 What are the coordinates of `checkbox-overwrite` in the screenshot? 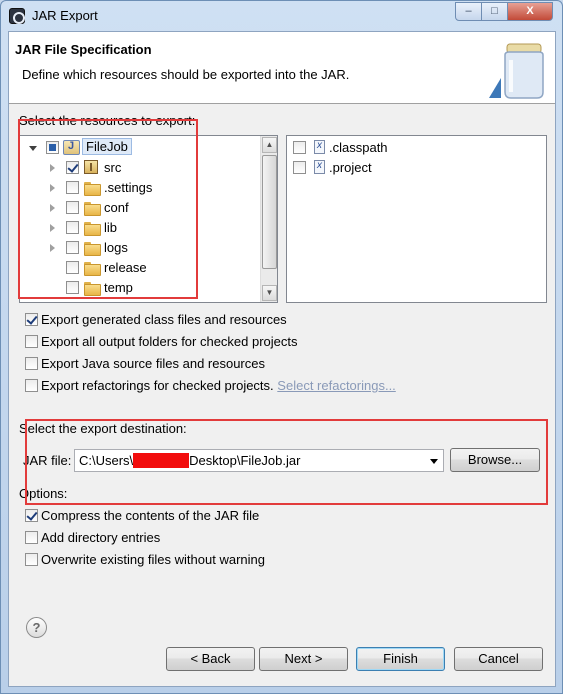 It's located at (31, 559).